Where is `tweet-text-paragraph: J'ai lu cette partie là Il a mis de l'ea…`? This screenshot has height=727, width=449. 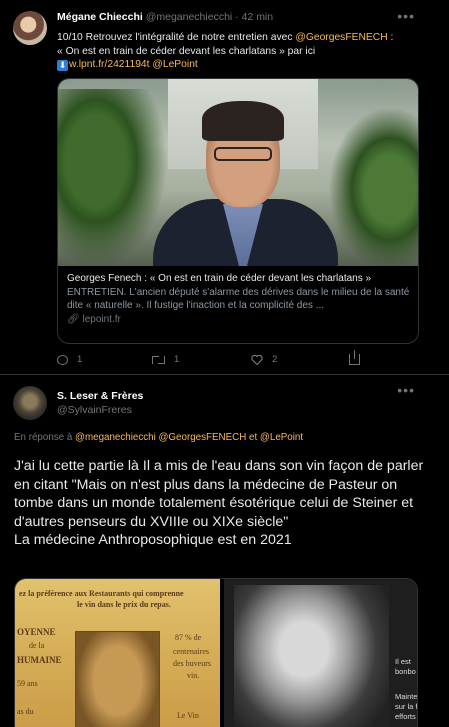 tweet-text-paragraph: J'ai lu cette partie là Il a mis de l'ea… is located at coordinates (219, 494).